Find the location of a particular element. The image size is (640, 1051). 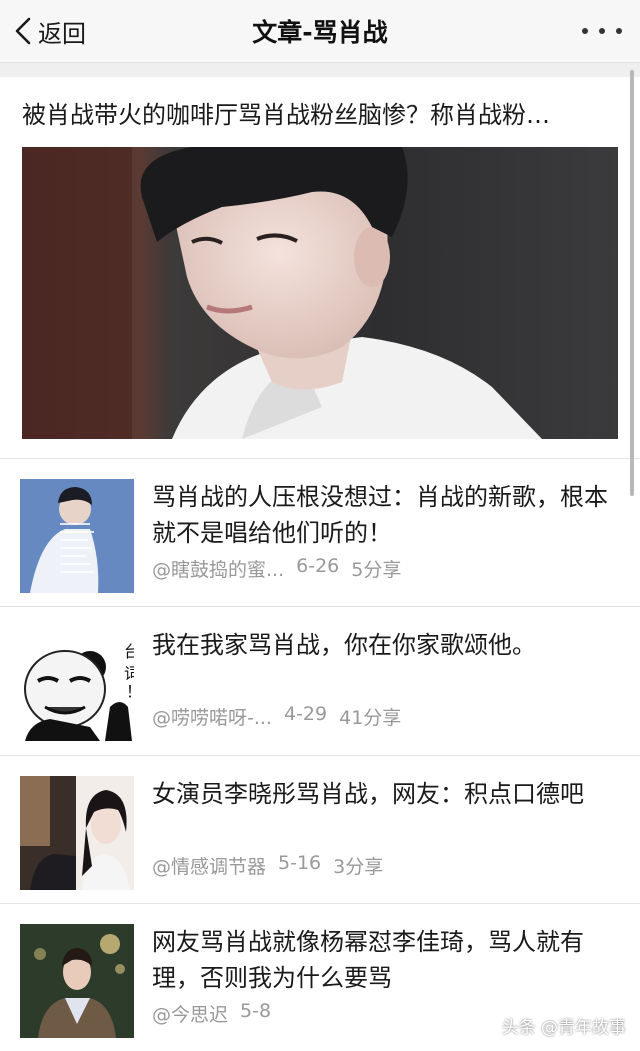

section-gap is located at coordinates (320, 70).